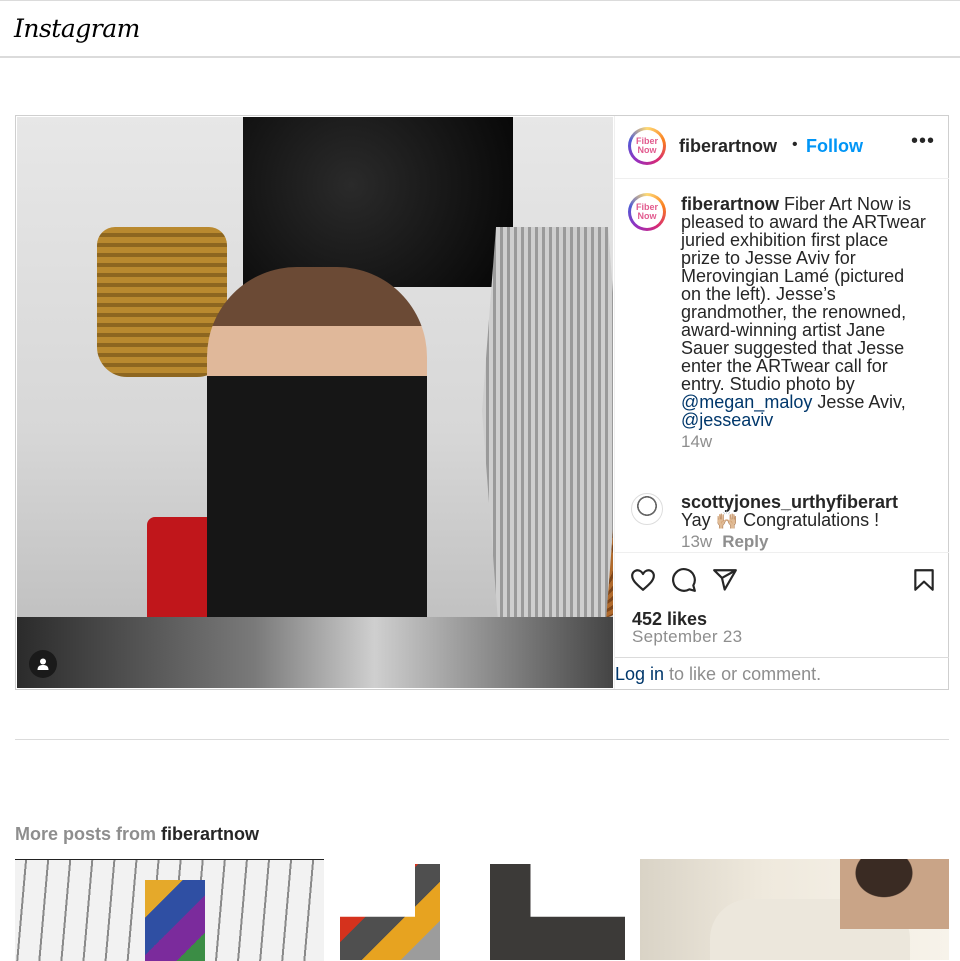 Image resolution: width=960 pixels, height=961 pixels. I want to click on mention-link: @megan_maloy, so click(746, 402).